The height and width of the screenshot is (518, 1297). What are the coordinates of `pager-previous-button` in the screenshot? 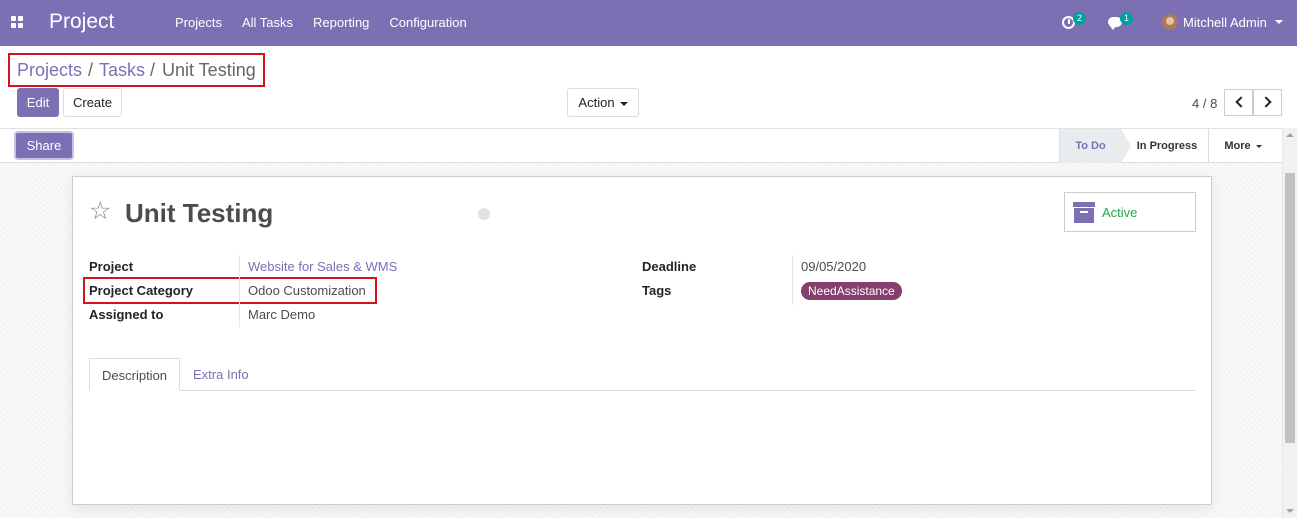 It's located at (1238, 102).